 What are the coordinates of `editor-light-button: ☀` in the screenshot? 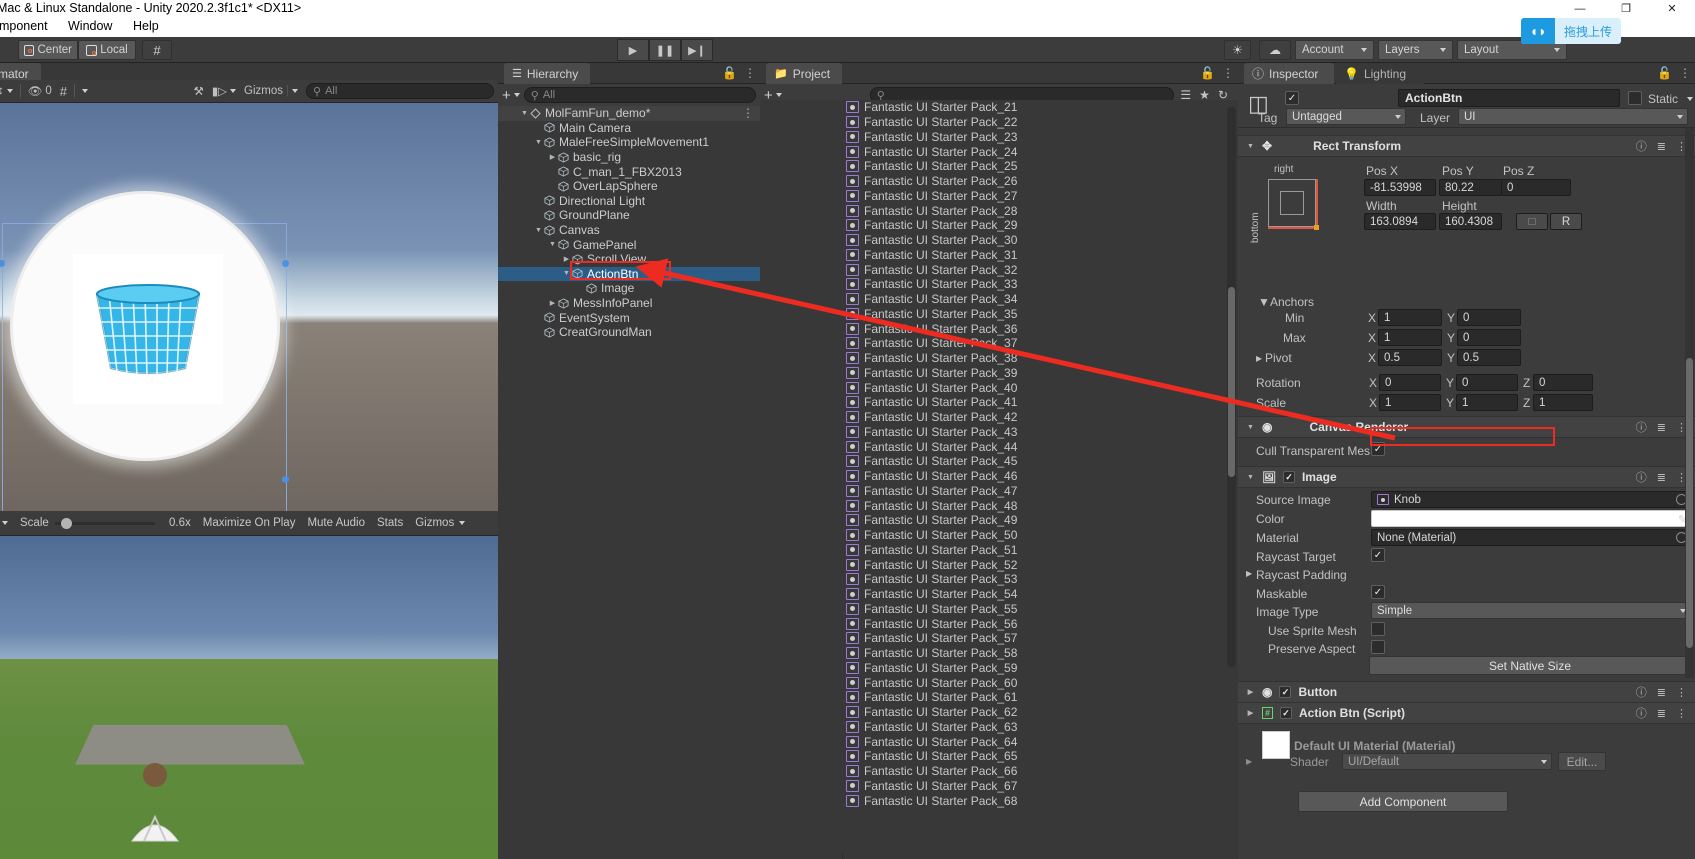 It's located at (1237, 50).